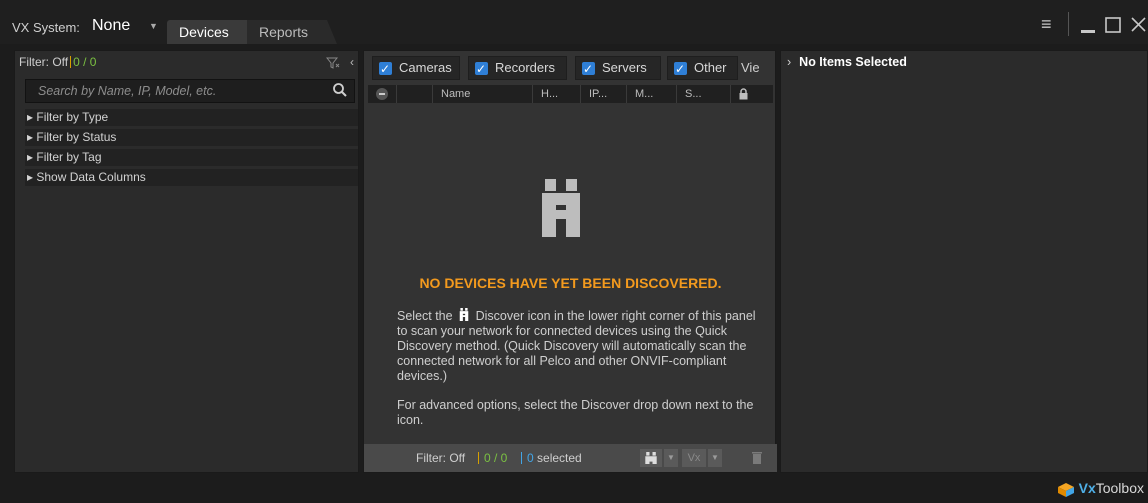  I want to click on brand-prefix: Vx, so click(1087, 488).